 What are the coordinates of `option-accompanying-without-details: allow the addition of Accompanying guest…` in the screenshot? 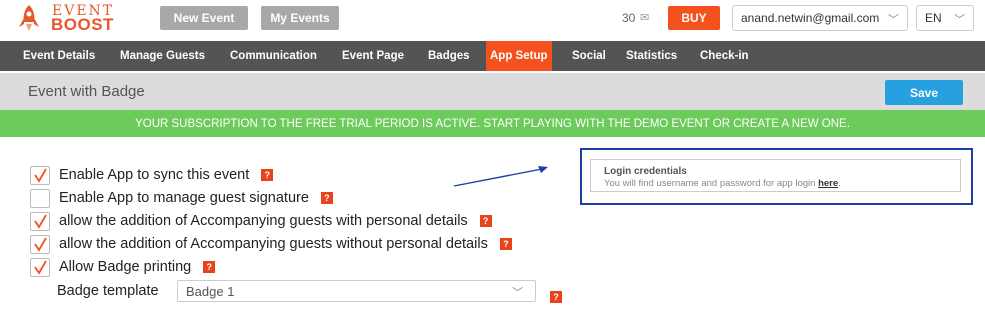 It's located at (271, 244).